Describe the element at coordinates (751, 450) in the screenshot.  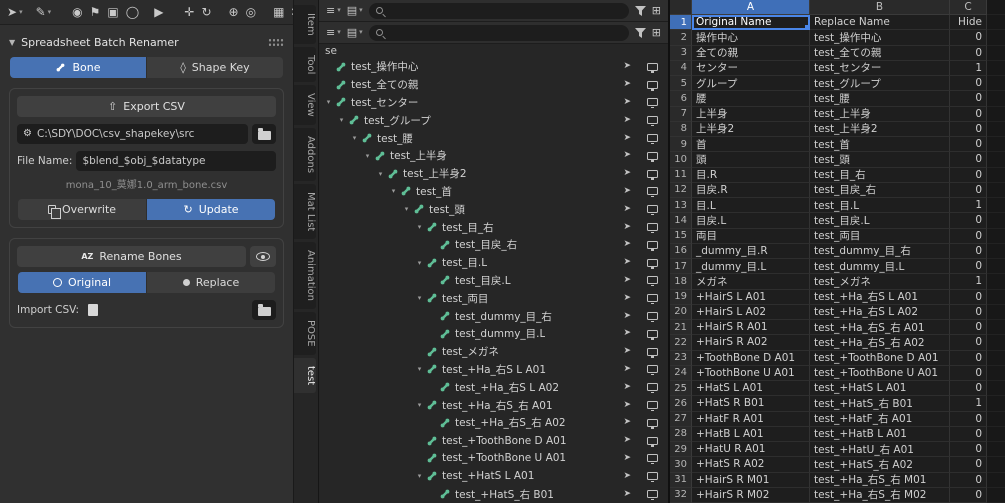
I see `cell-a29: +HatU R A01` at that location.